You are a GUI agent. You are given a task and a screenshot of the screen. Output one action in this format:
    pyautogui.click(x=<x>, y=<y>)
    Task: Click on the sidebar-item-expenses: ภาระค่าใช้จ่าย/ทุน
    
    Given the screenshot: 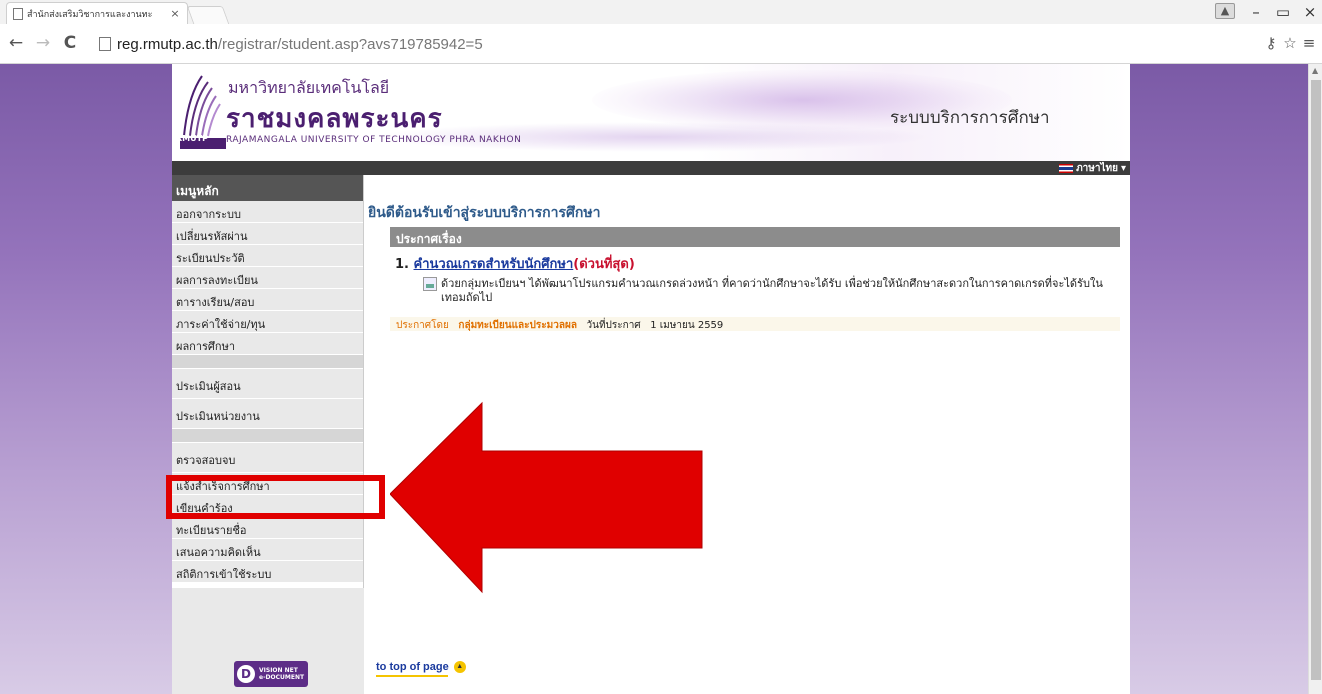 What is the action you would take?
    pyautogui.click(x=267, y=322)
    